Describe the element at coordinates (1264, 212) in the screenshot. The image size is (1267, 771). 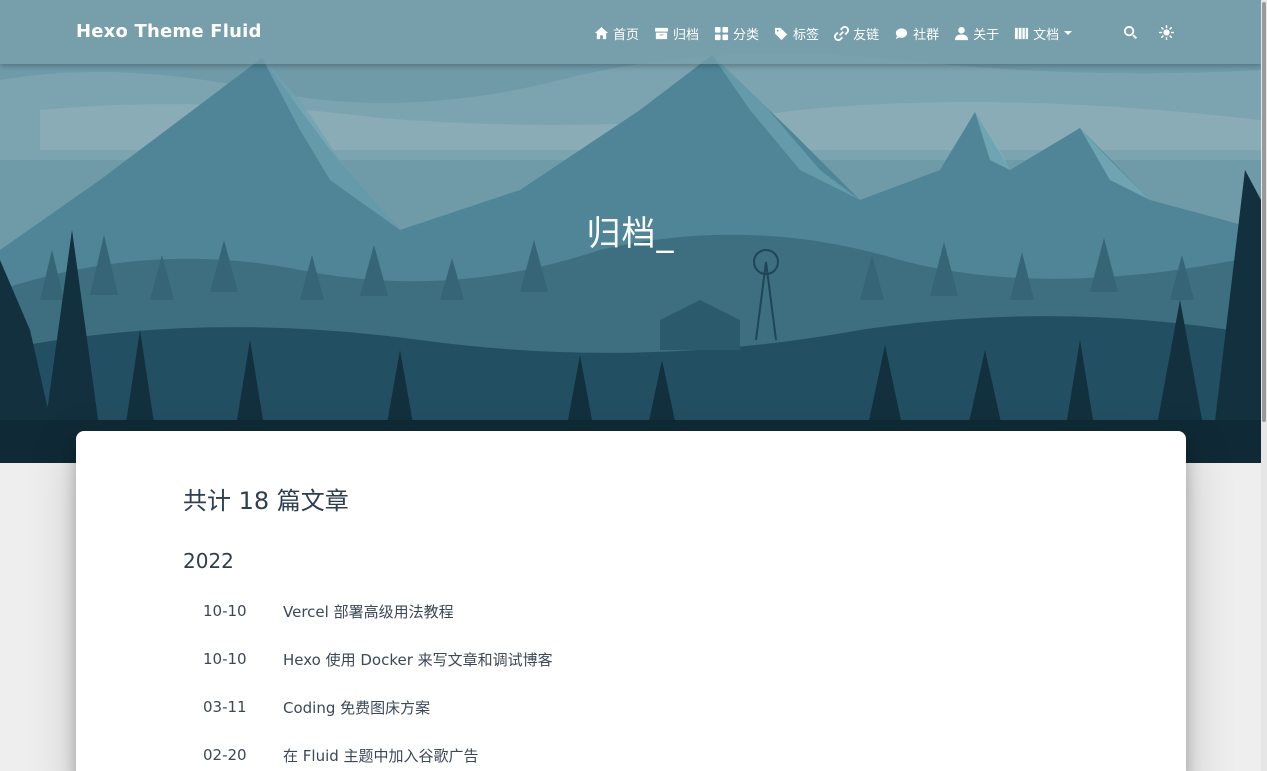
I see `scrollbar-thumb` at that location.